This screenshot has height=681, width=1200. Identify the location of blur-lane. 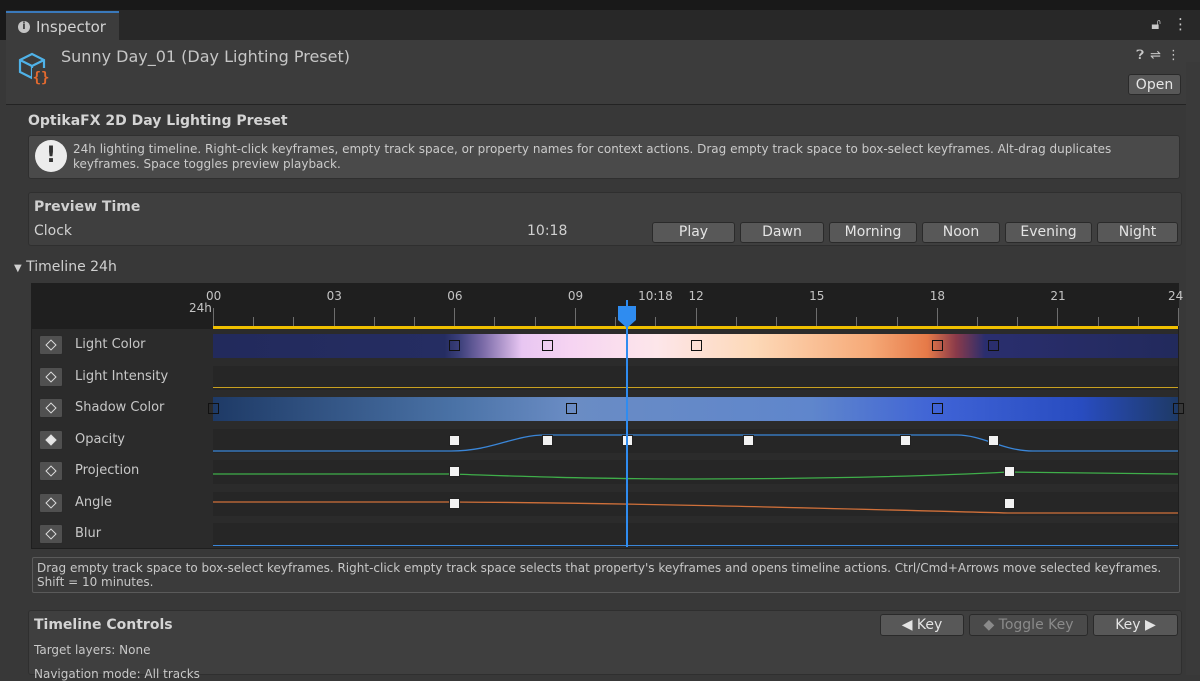
(695, 535).